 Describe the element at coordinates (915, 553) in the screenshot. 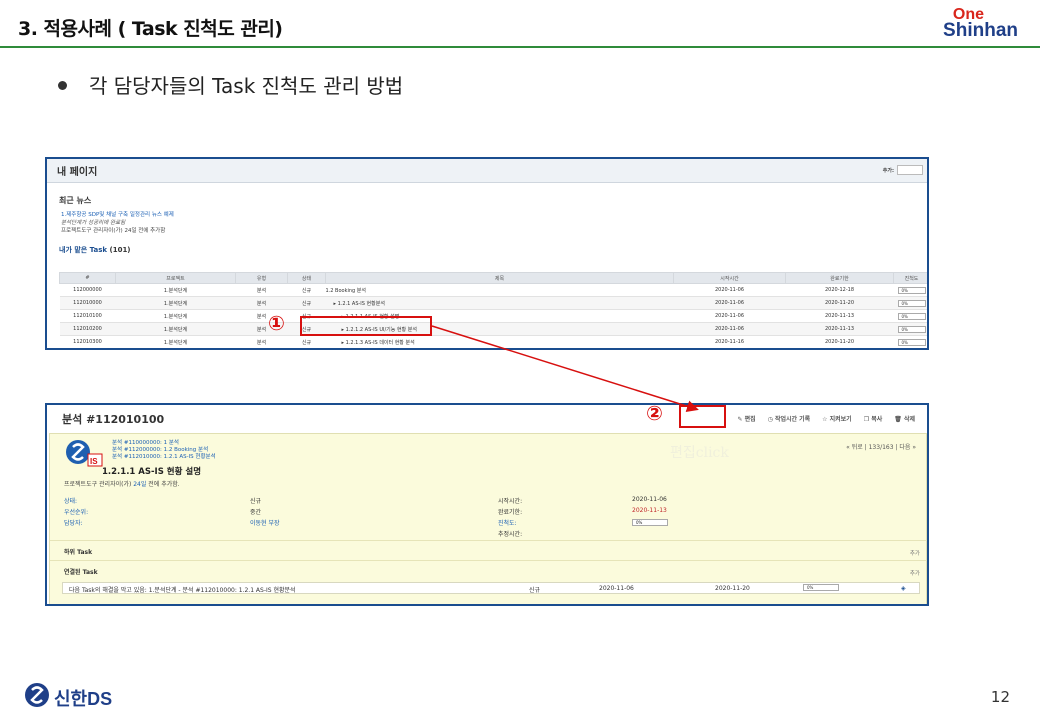

I see `add-subtask-link: 추가` at that location.